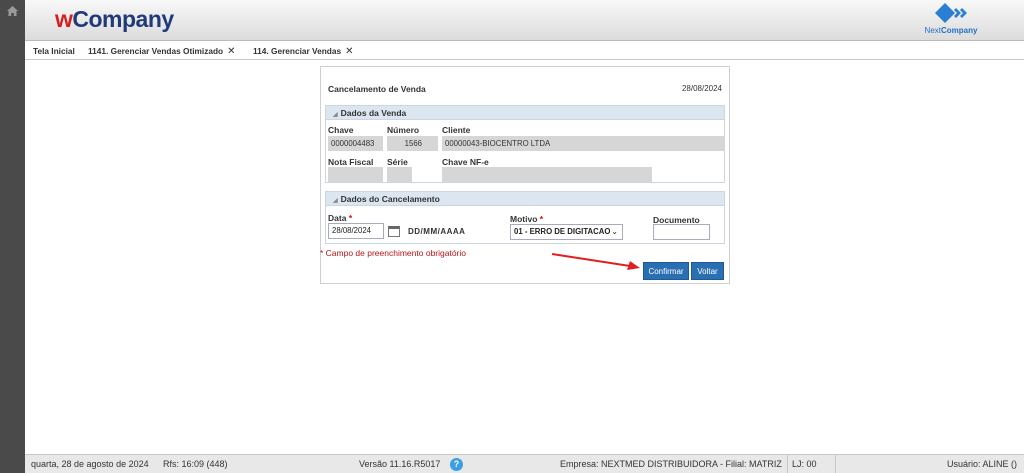 The width and height of the screenshot is (1024, 473). I want to click on nextcompany-logo-mark-icon, so click(951, 13).